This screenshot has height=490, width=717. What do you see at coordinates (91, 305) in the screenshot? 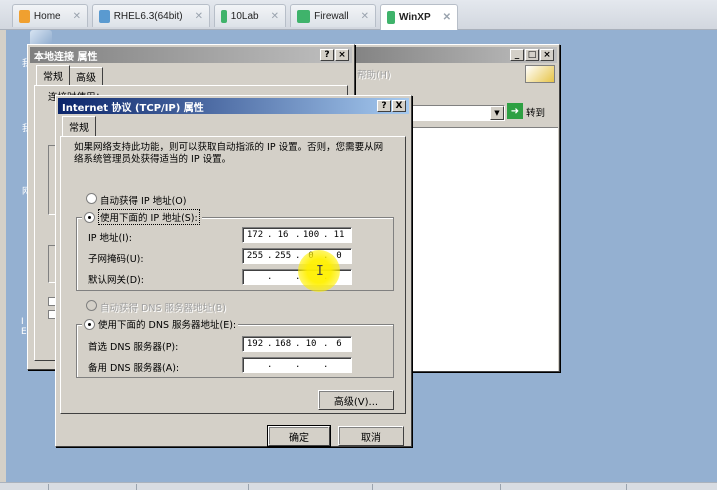
I see `auto-dns-radio` at bounding box center [91, 305].